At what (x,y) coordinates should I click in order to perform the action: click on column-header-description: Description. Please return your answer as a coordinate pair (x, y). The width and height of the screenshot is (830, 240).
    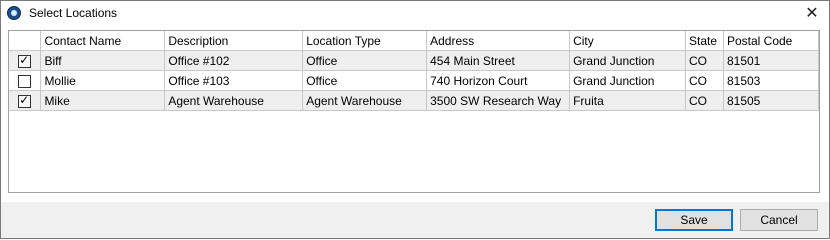
    Looking at the image, I should click on (234, 41).